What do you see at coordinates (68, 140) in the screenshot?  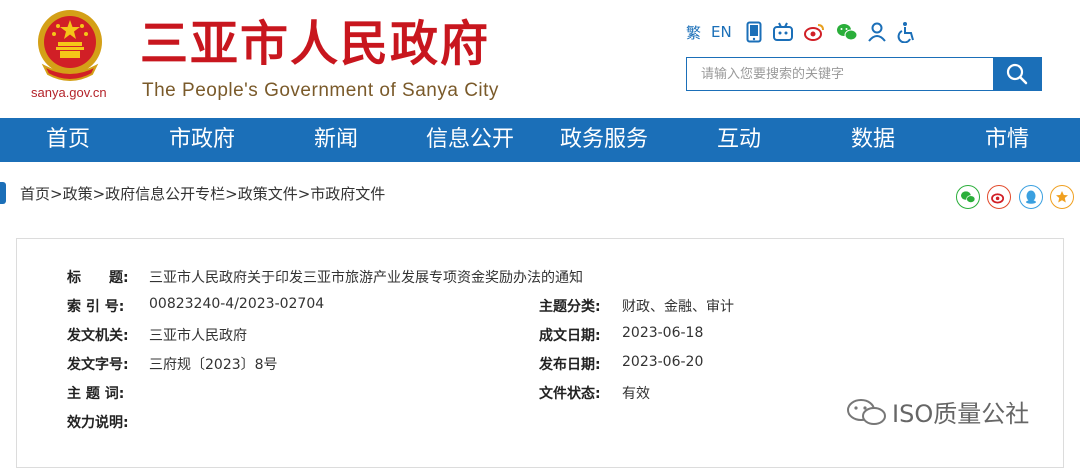 I see `nav-item-home: 首页` at bounding box center [68, 140].